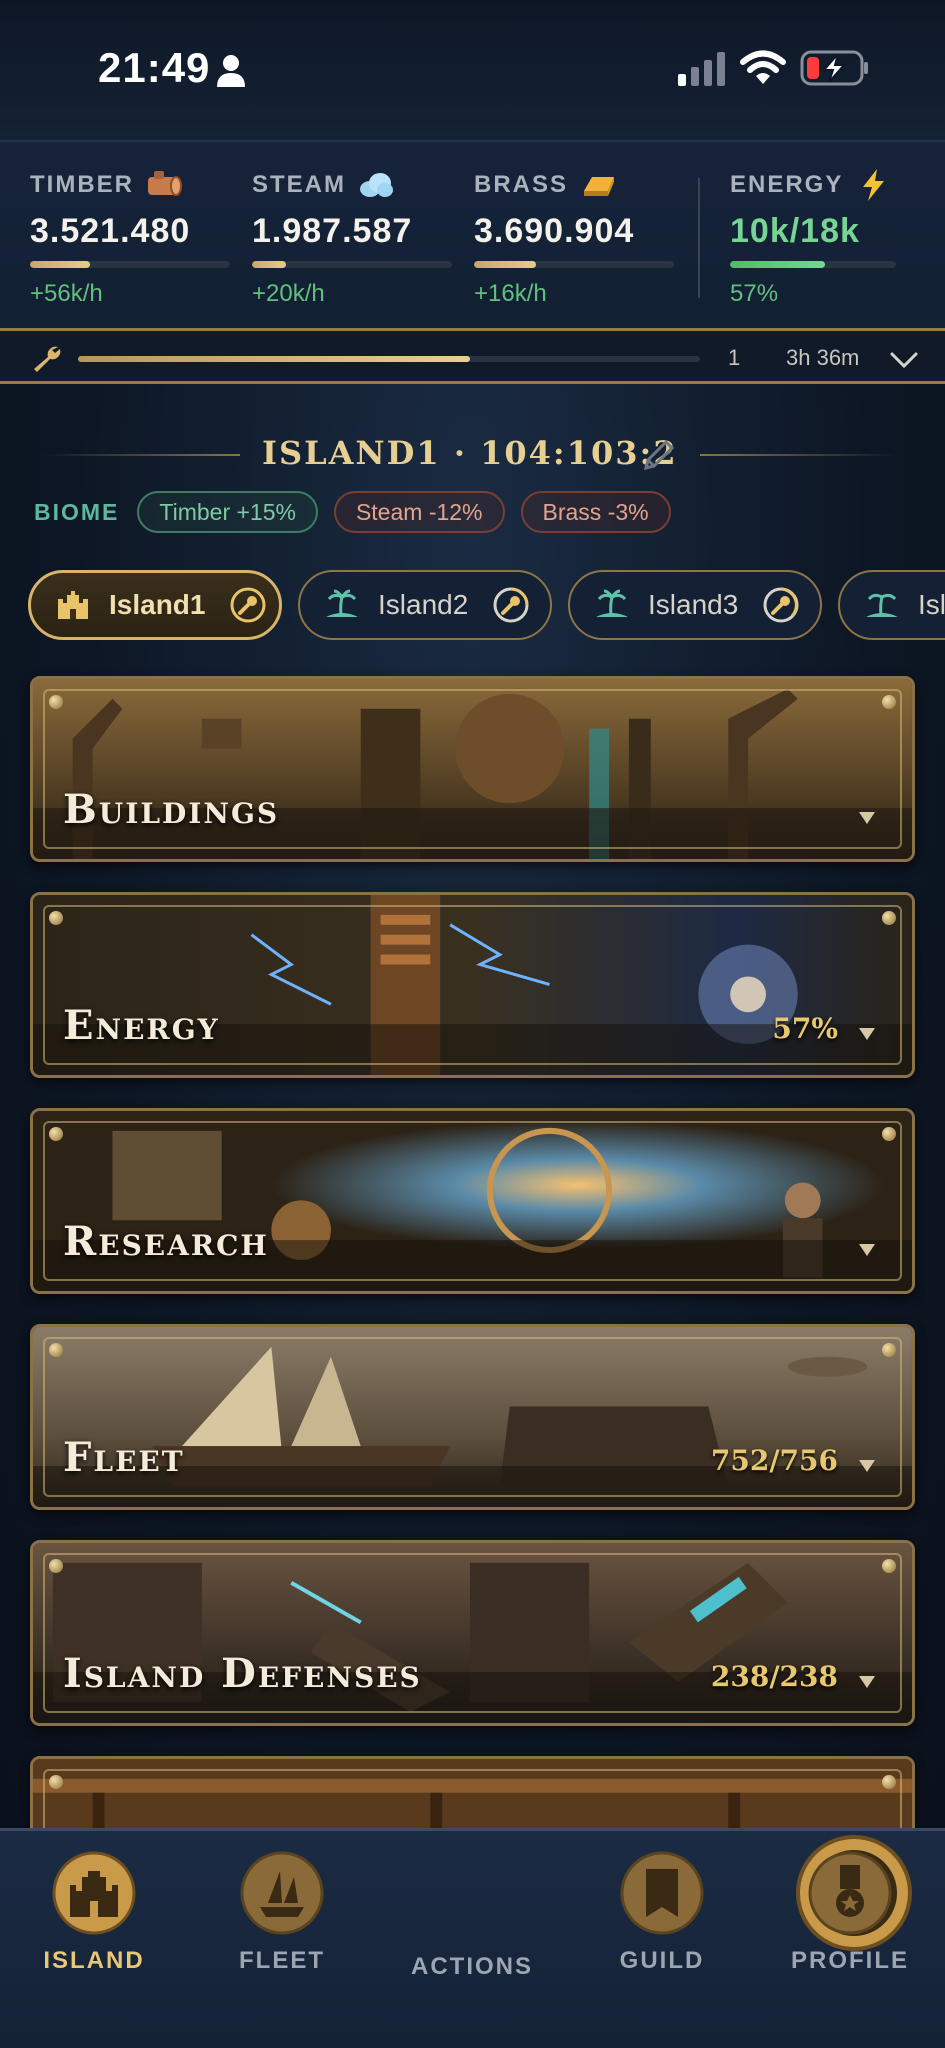 The width and height of the screenshot is (945, 2048). I want to click on nav-label: ISLAND, so click(94, 1960).